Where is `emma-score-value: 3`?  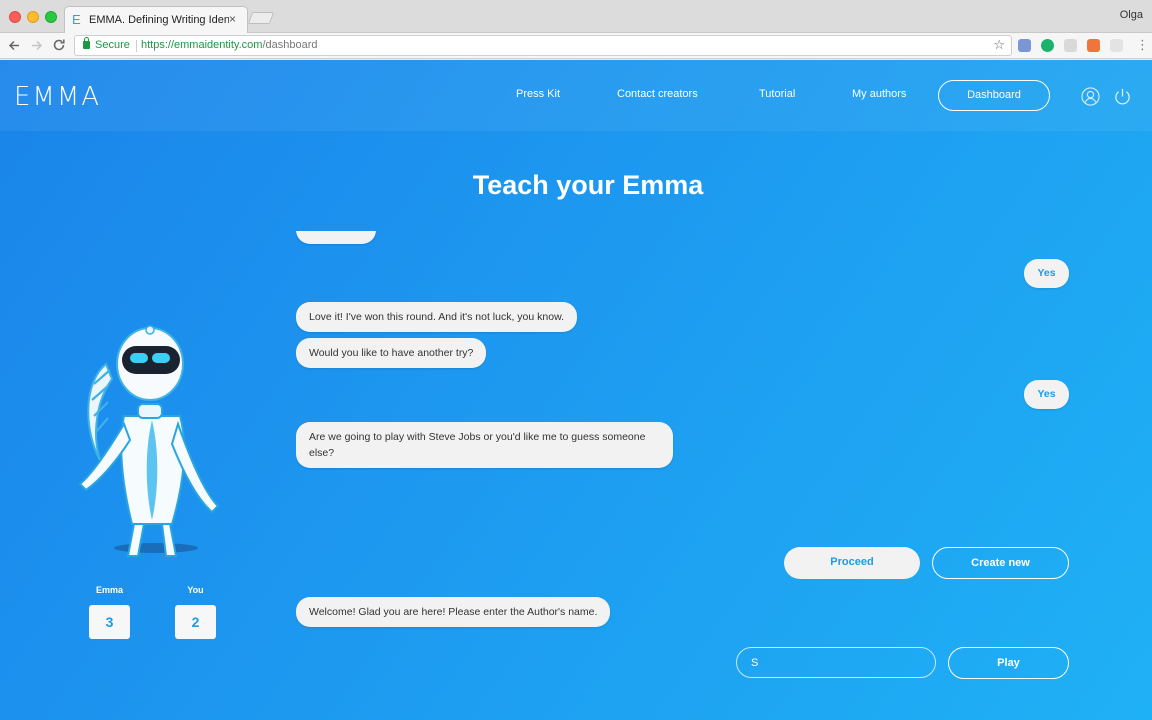 emma-score-value: 3 is located at coordinates (109, 622).